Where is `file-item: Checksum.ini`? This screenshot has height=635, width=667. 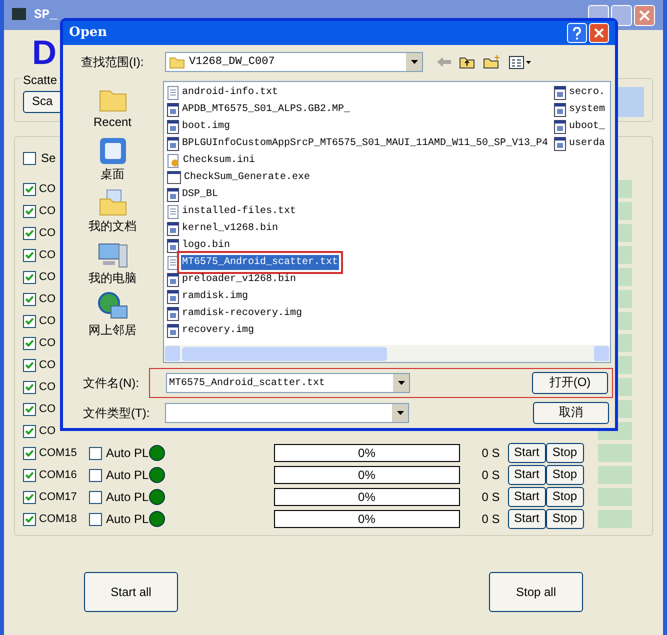 file-item: Checksum.ini is located at coordinates (219, 160).